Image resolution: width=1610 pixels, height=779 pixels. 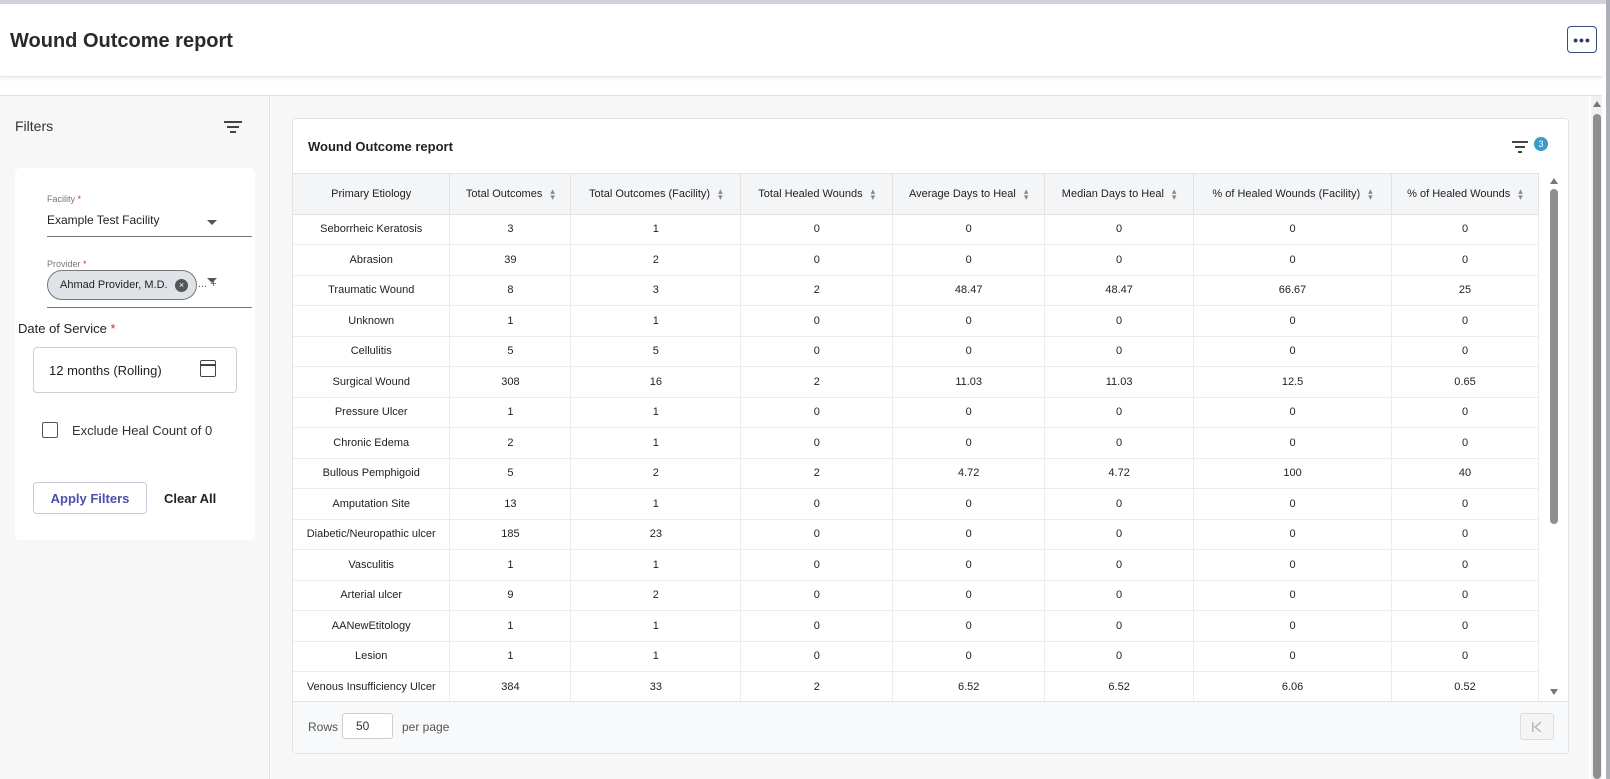 I want to click on chip-remove-icon: ×, so click(x=181, y=285).